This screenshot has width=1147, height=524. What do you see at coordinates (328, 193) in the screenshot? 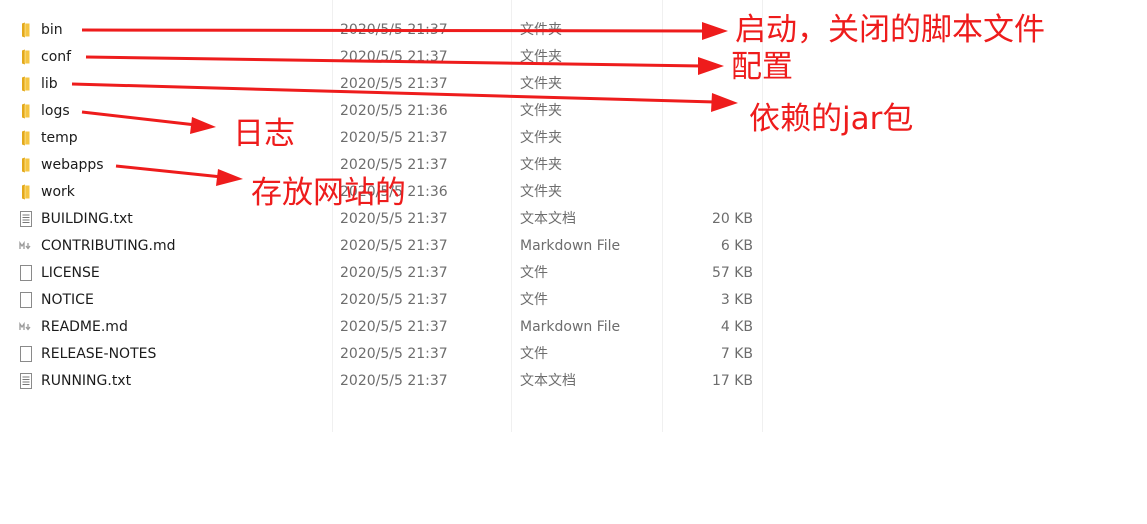
I see `annotation-webapps: 存放网站的` at bounding box center [328, 193].